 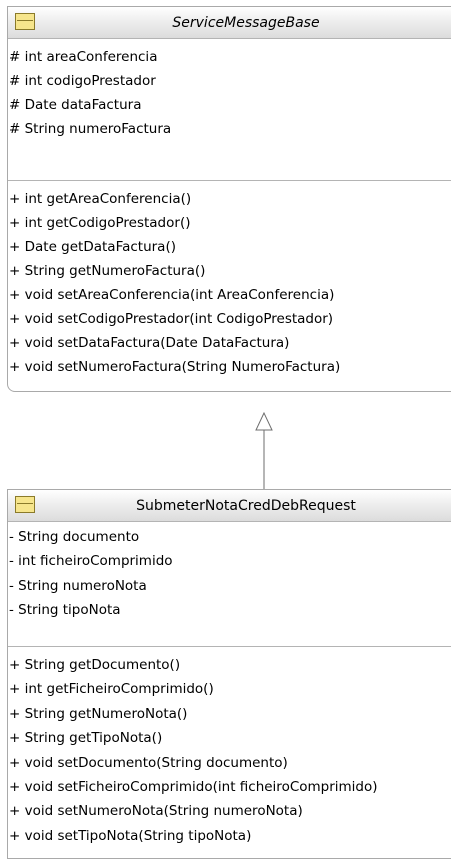 What do you see at coordinates (86, 738) in the screenshot?
I see `operation: + String getTipoNota()` at bounding box center [86, 738].